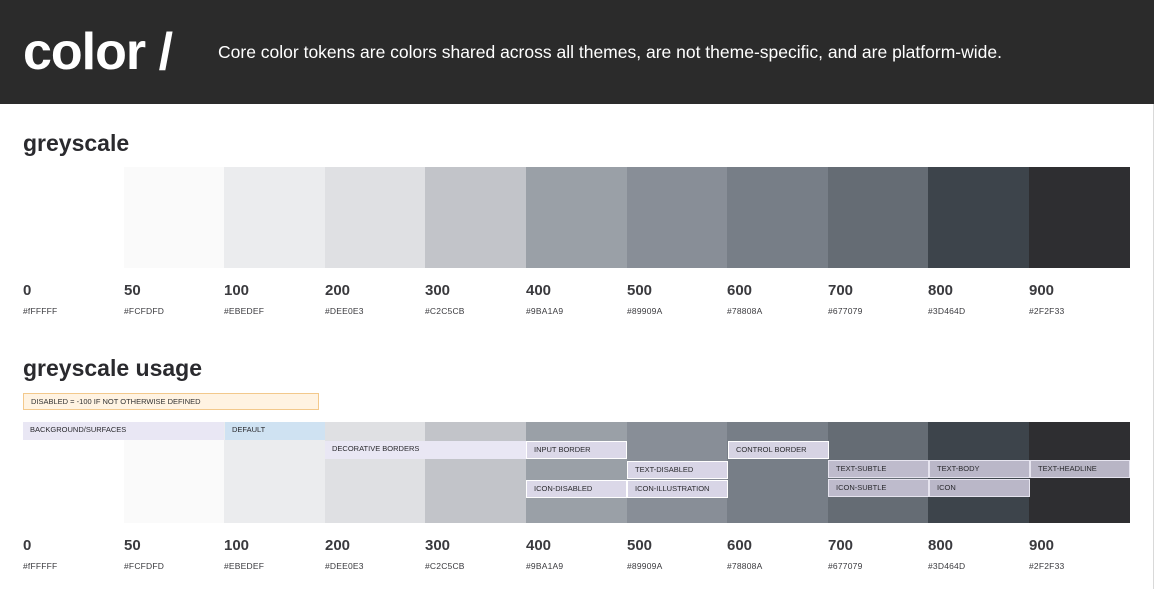 This screenshot has width=1154, height=589. What do you see at coordinates (123, 431) in the screenshot?
I see `tag-background-surfaces: BACKGROUND/SURFACES` at bounding box center [123, 431].